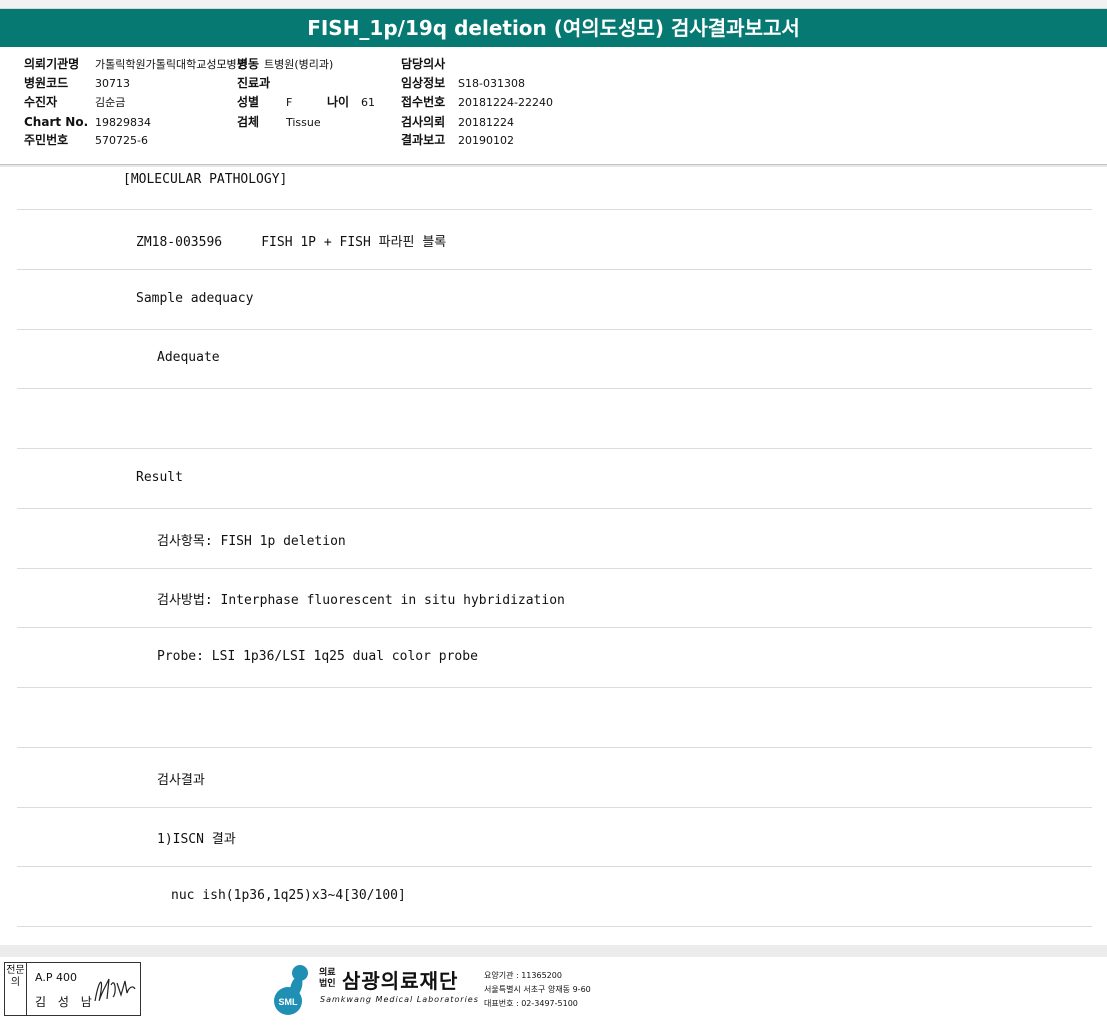  Describe the element at coordinates (289, 102) in the screenshot. I see `sex-value: F` at that location.